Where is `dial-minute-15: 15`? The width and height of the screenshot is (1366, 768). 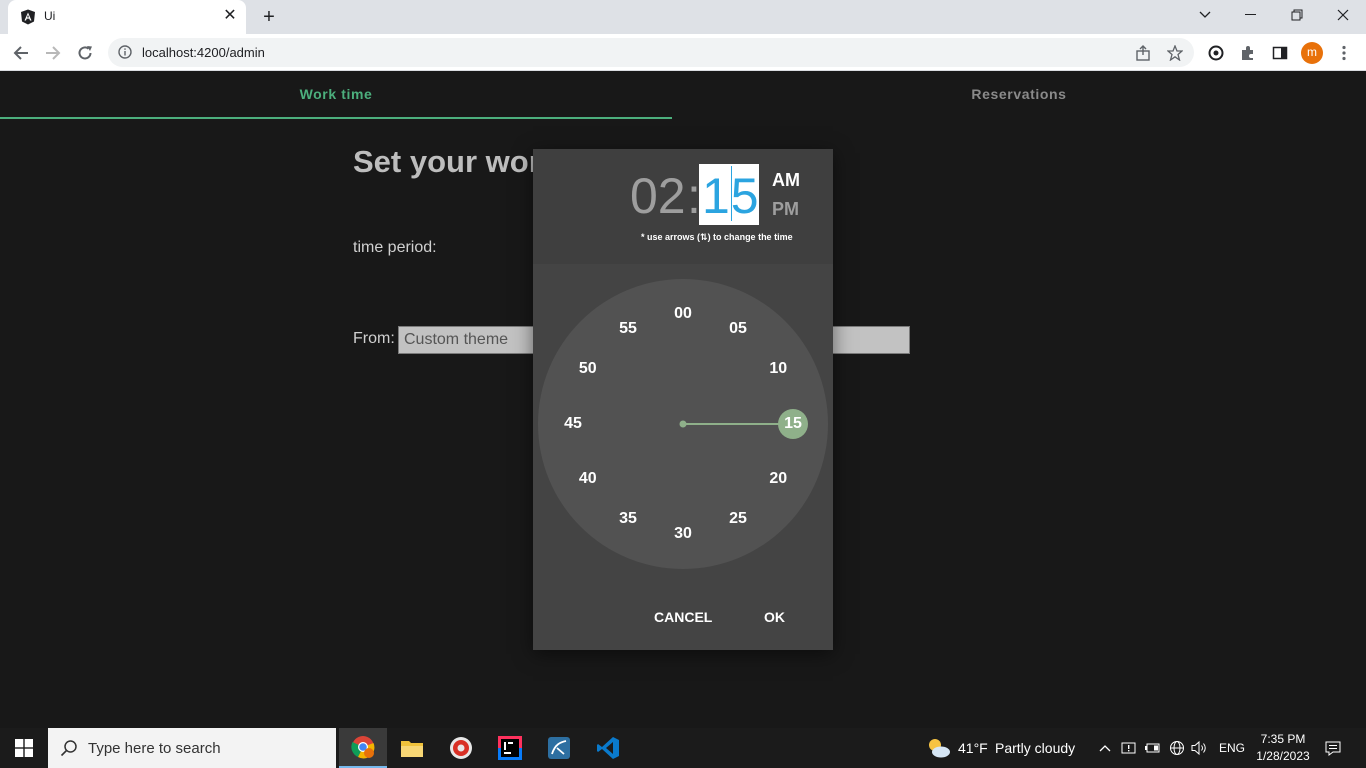
dial-minute-15: 15 is located at coordinates (793, 424).